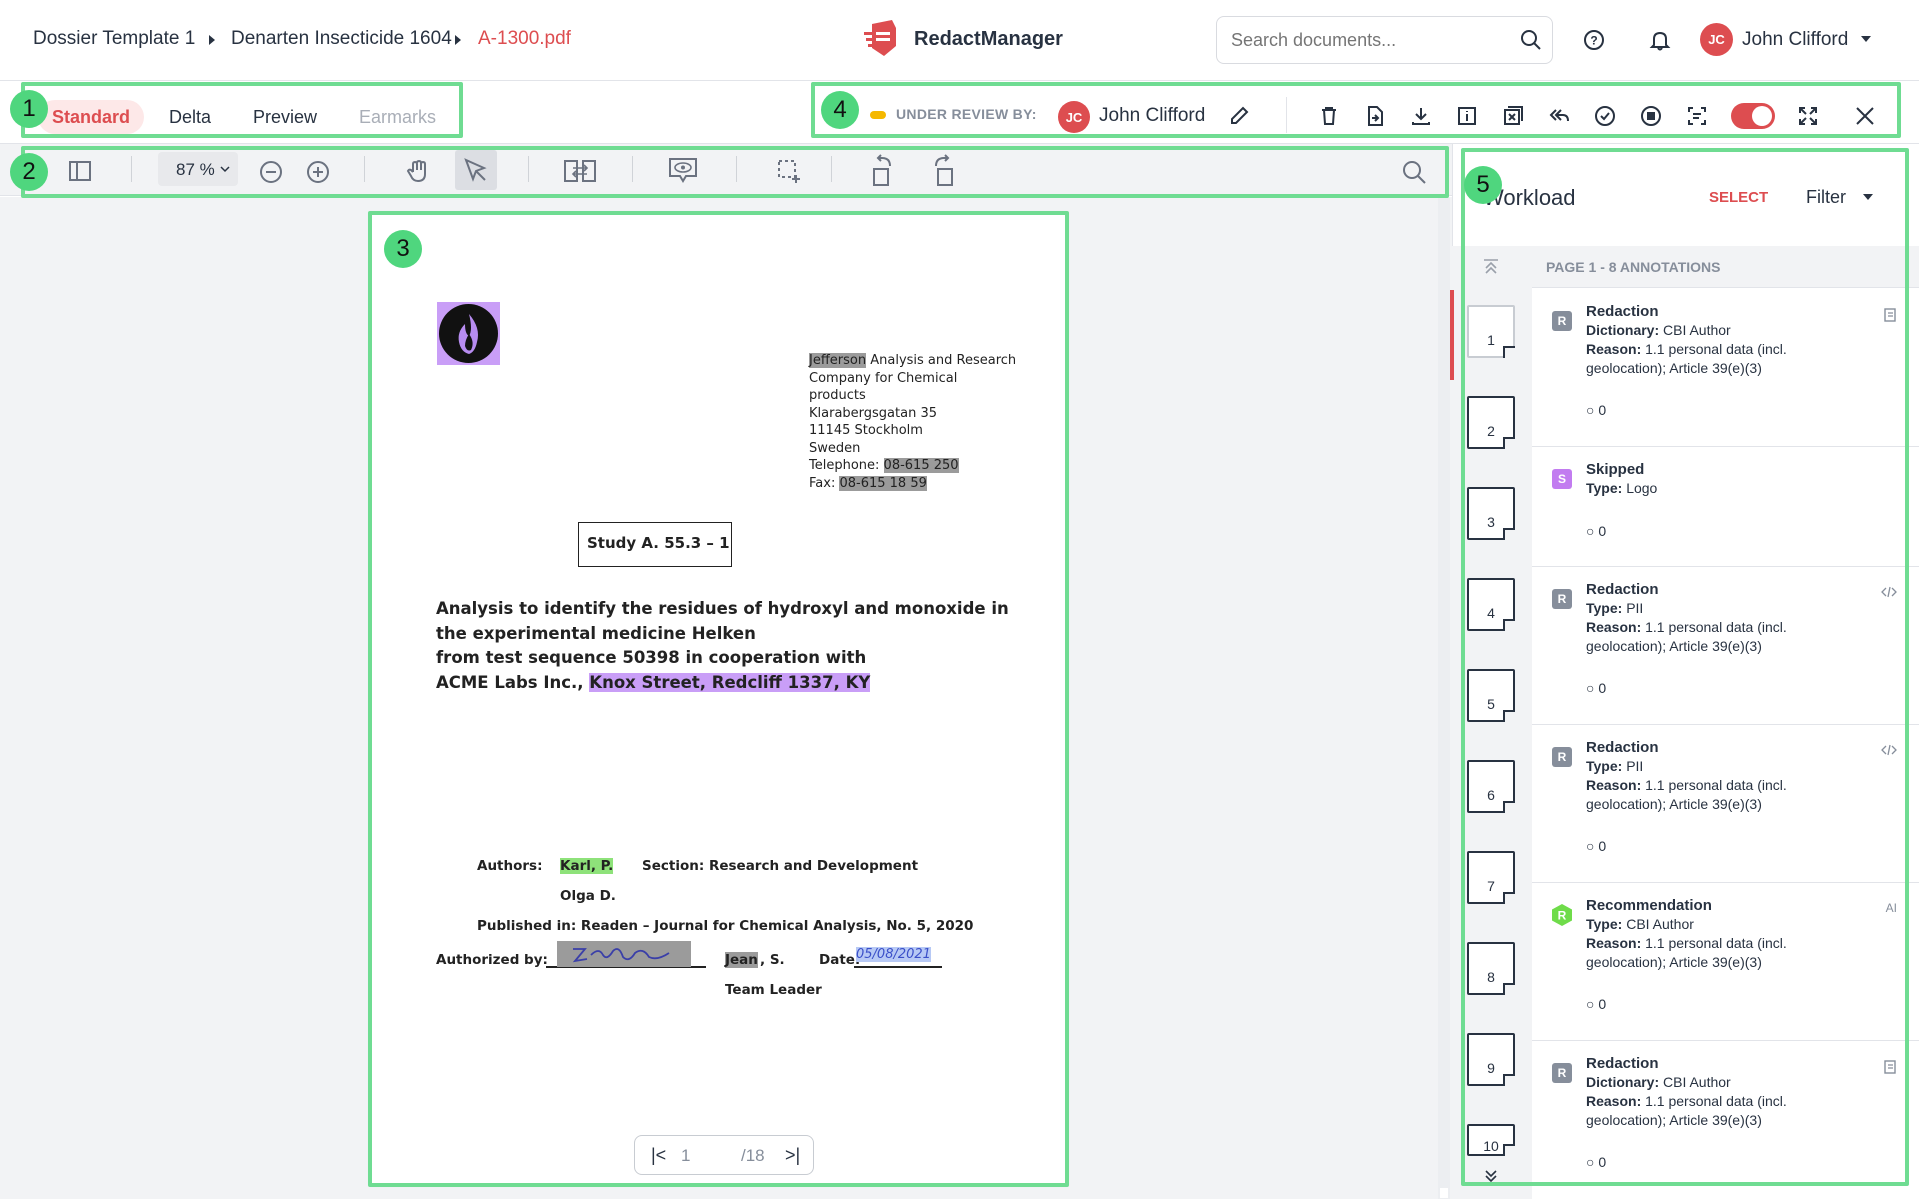 The width and height of the screenshot is (1919, 1199). What do you see at coordinates (29, 172) in the screenshot?
I see `region-badge: 2` at bounding box center [29, 172].